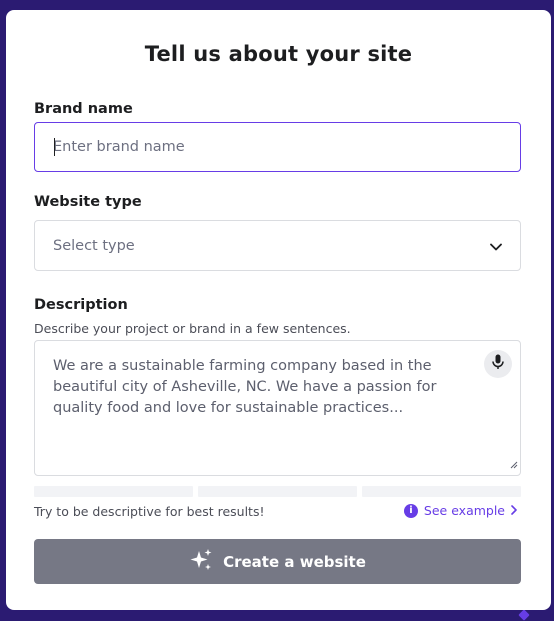  What do you see at coordinates (514, 510) in the screenshot?
I see `chevron-right-icon` at bounding box center [514, 510].